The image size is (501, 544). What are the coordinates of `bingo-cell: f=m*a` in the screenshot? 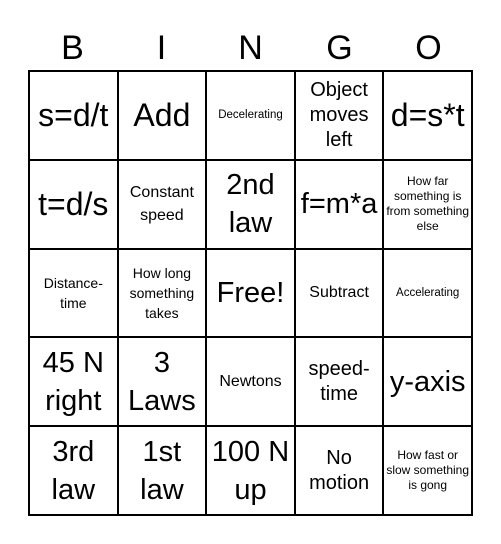 It's located at (339, 204).